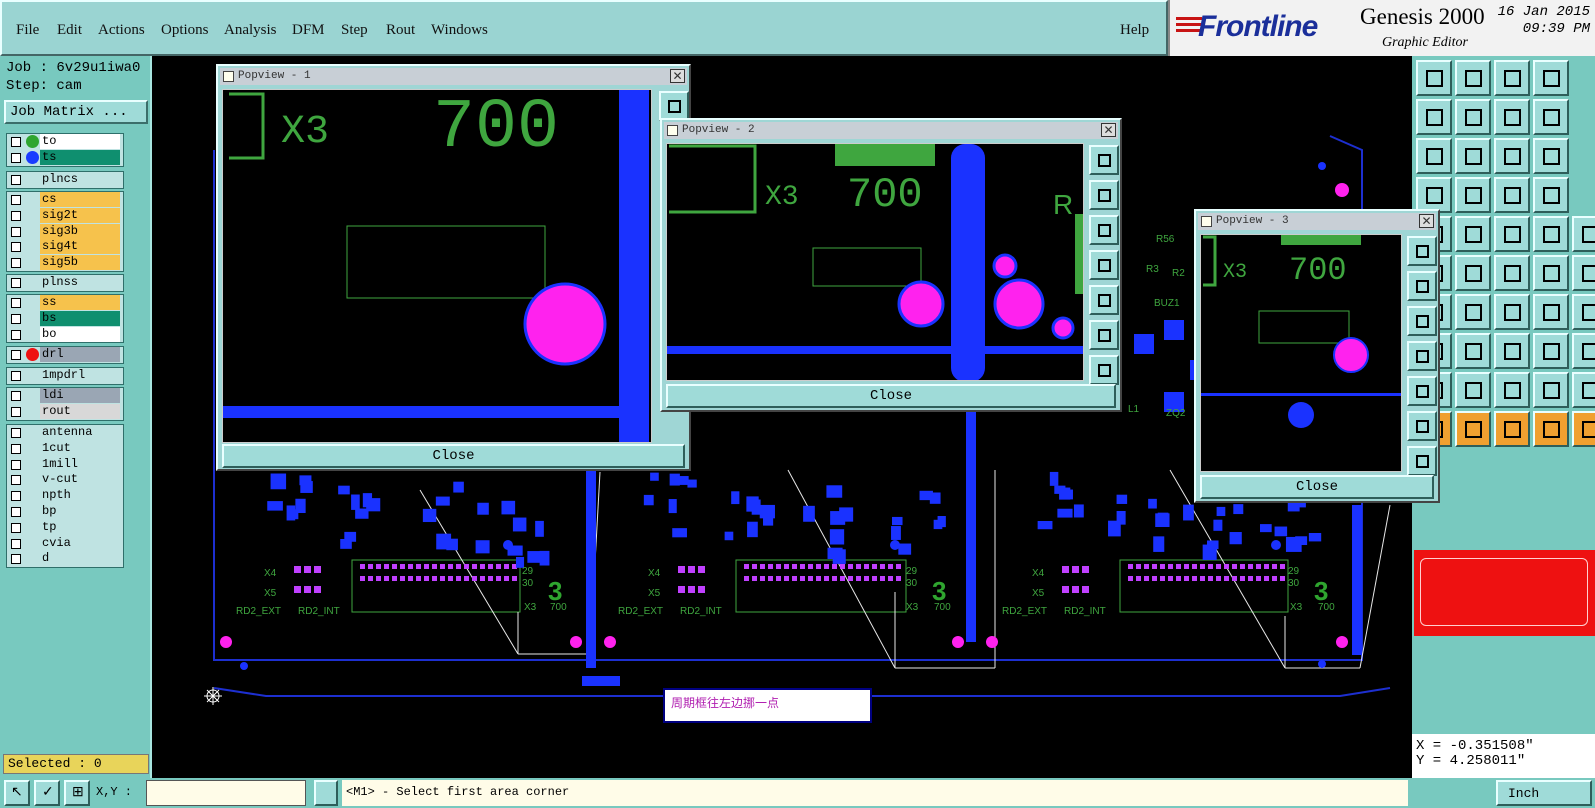  What do you see at coordinates (17, 793) in the screenshot?
I see `select-tool-button: ↖` at bounding box center [17, 793].